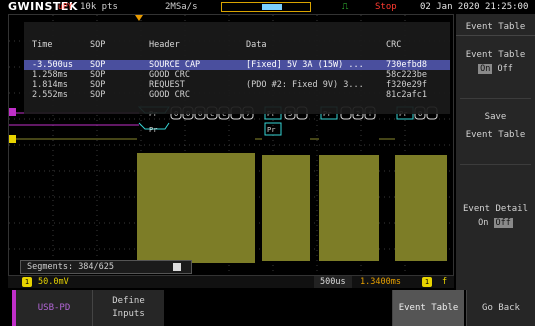  I want to click on cell-time: 1.258ms, so click(50, 75).